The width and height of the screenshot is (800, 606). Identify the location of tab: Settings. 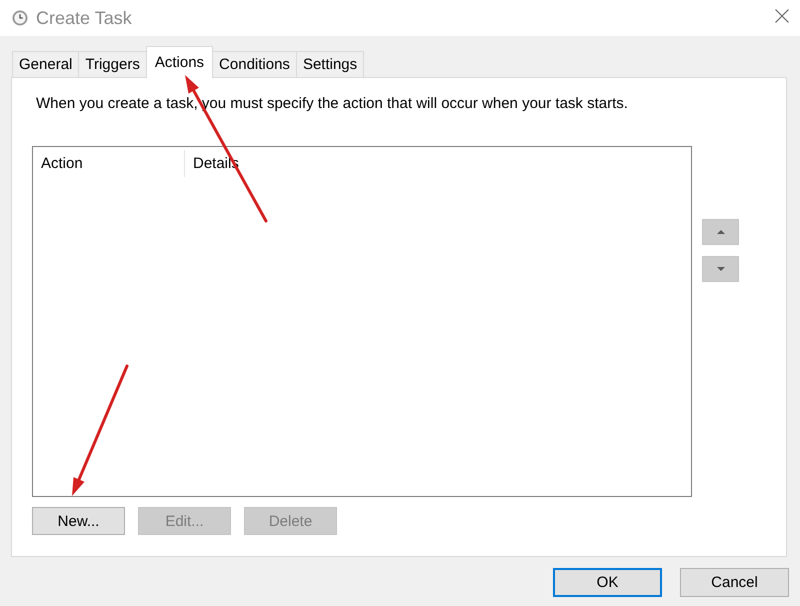
(330, 64).